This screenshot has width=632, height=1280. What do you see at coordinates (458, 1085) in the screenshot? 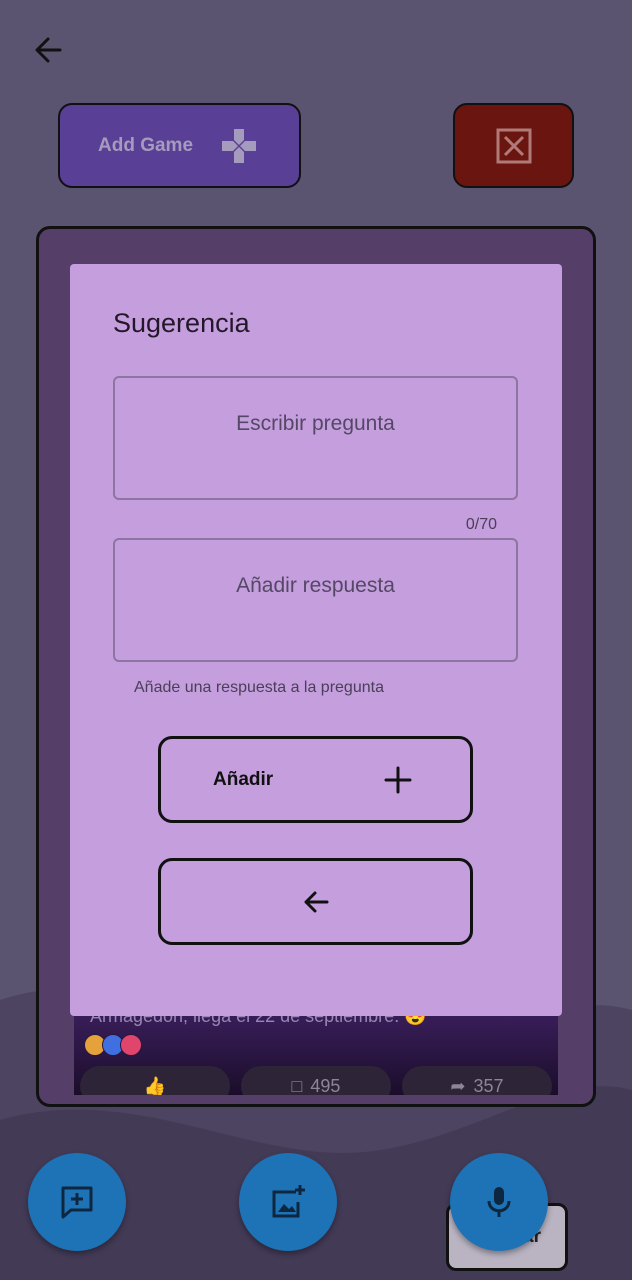
I see `share-icon: ➦` at bounding box center [458, 1085].